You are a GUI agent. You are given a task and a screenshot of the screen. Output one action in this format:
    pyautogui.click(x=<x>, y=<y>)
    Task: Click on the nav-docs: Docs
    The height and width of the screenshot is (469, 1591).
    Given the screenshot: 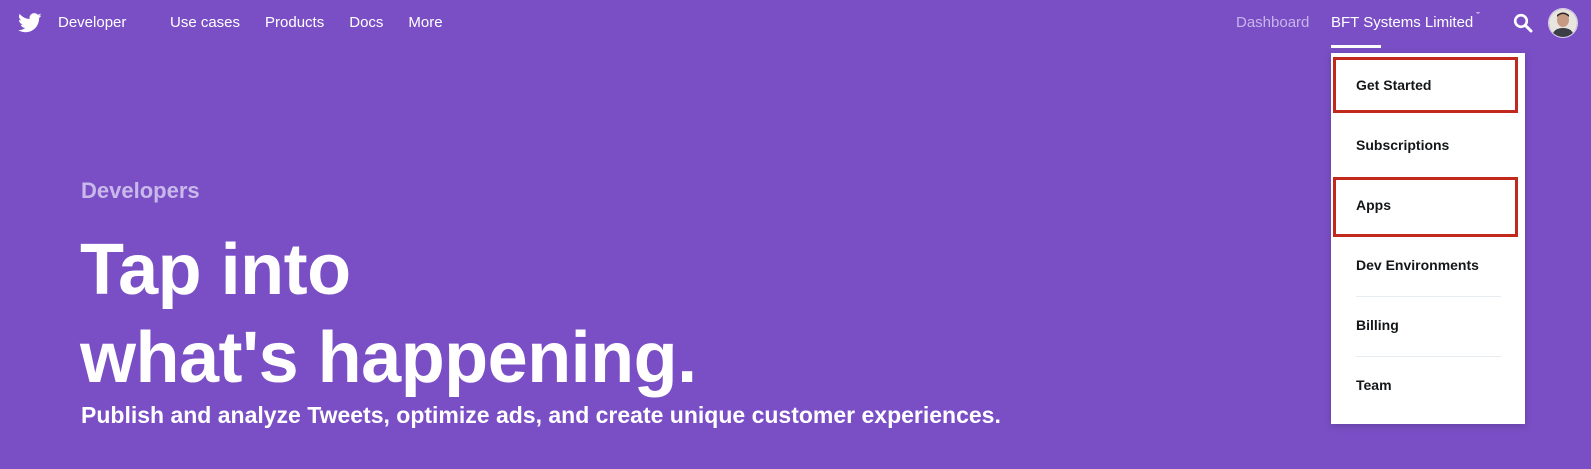 What is the action you would take?
    pyautogui.click(x=366, y=22)
    